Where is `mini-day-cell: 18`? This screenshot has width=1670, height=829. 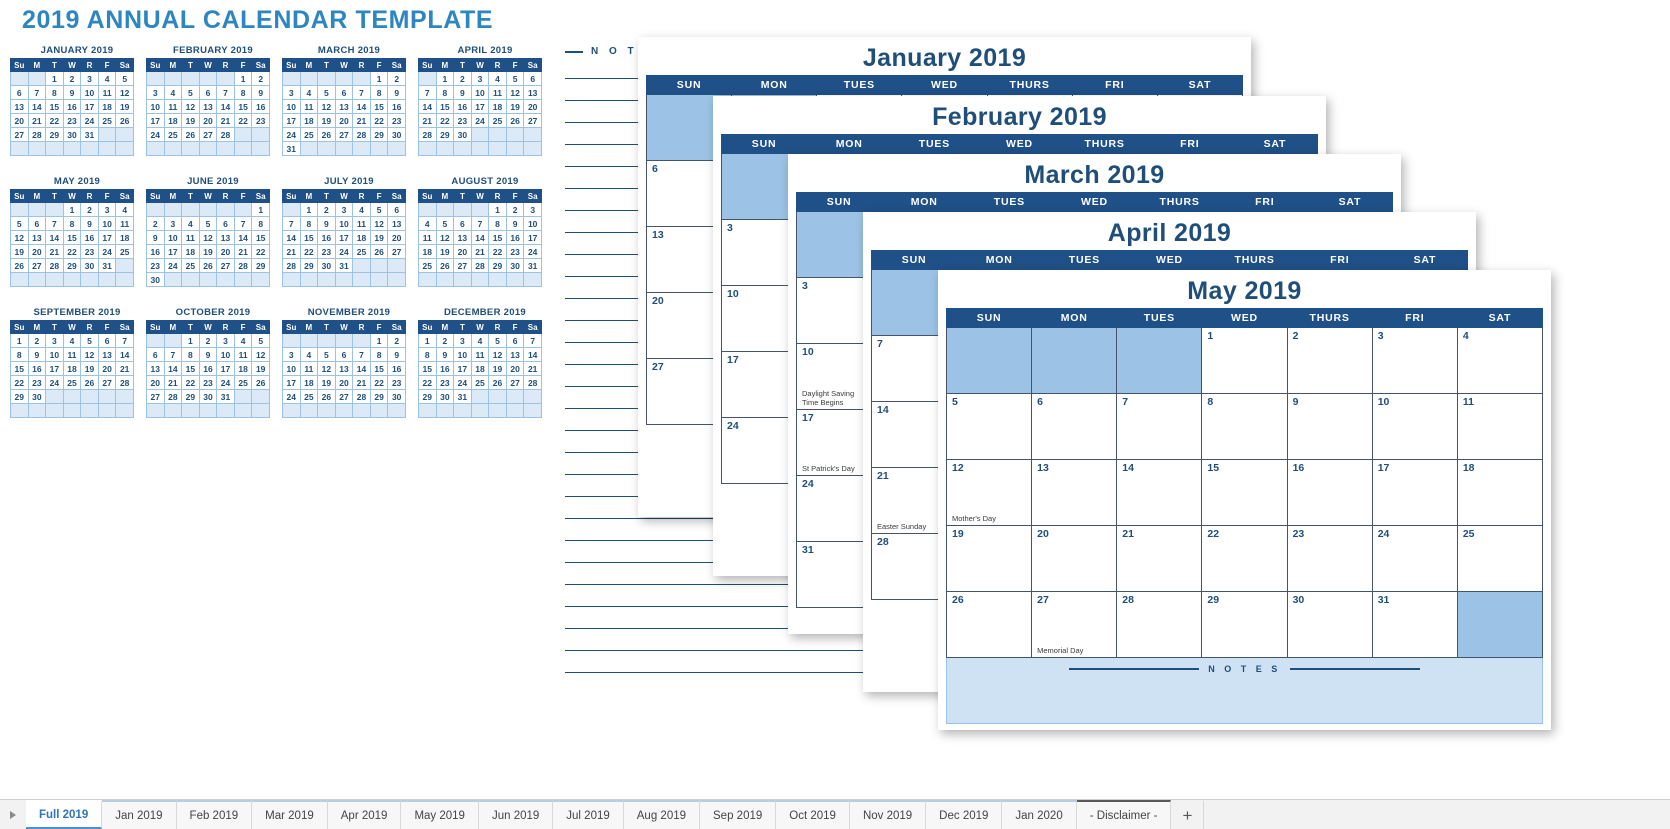
mini-day-cell: 18 is located at coordinates (190, 251).